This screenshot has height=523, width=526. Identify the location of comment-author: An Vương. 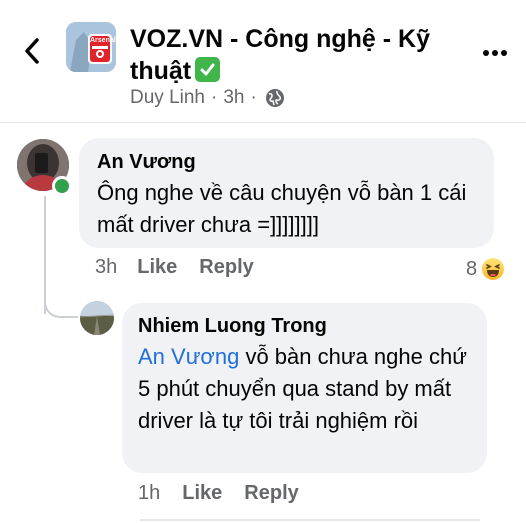
(146, 162).